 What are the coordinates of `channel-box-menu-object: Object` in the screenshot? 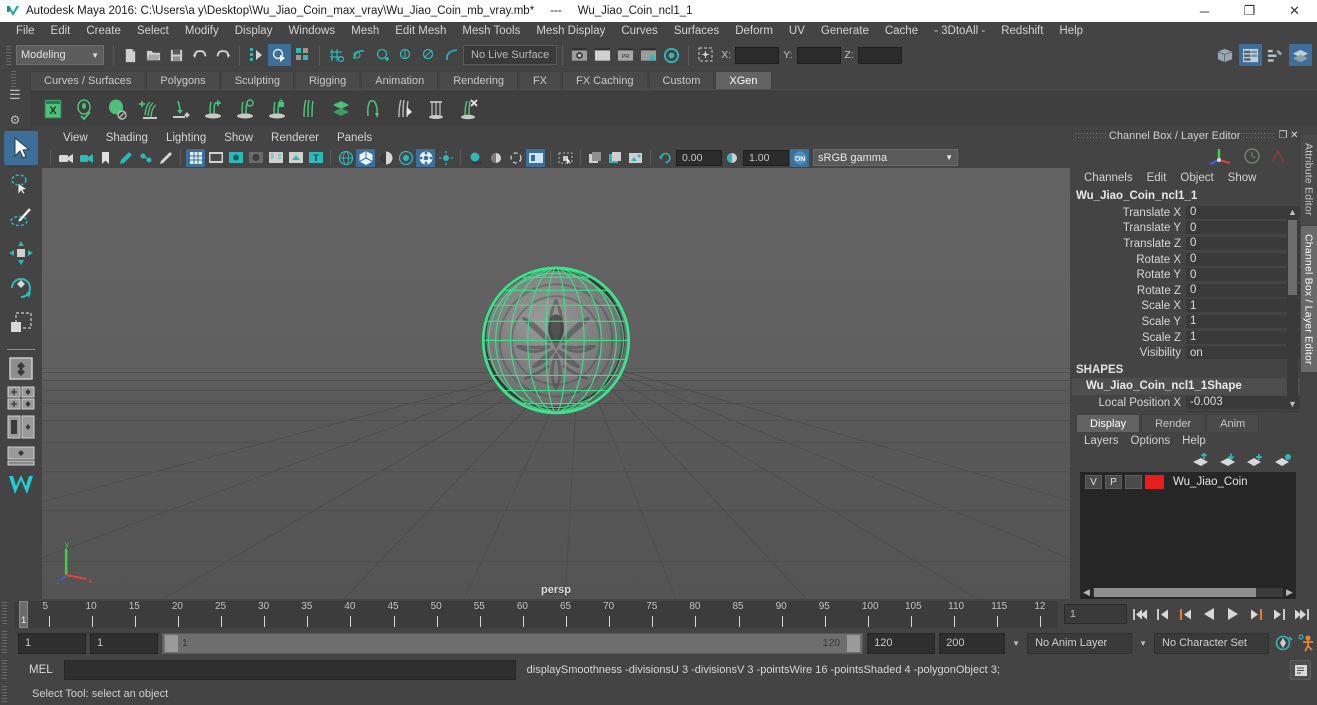 It's located at (1196, 178).